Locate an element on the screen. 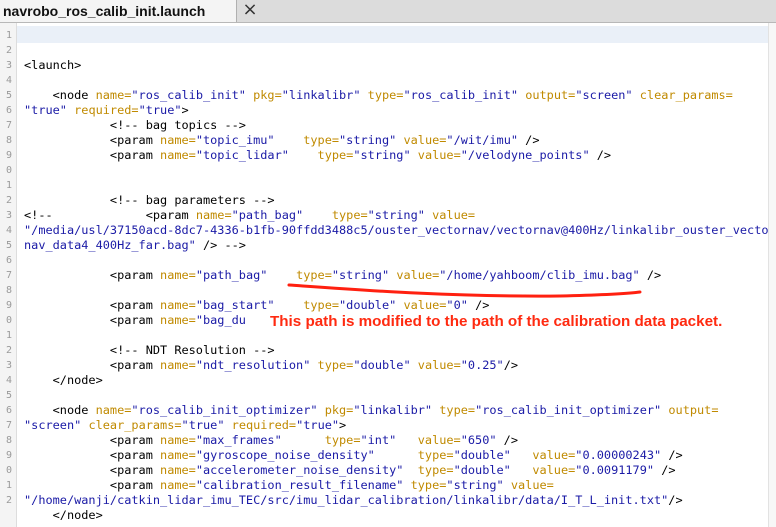 Image resolution: width=776 pixels, height=527 pixels. red-underline-stroke is located at coordinates (464, 290).